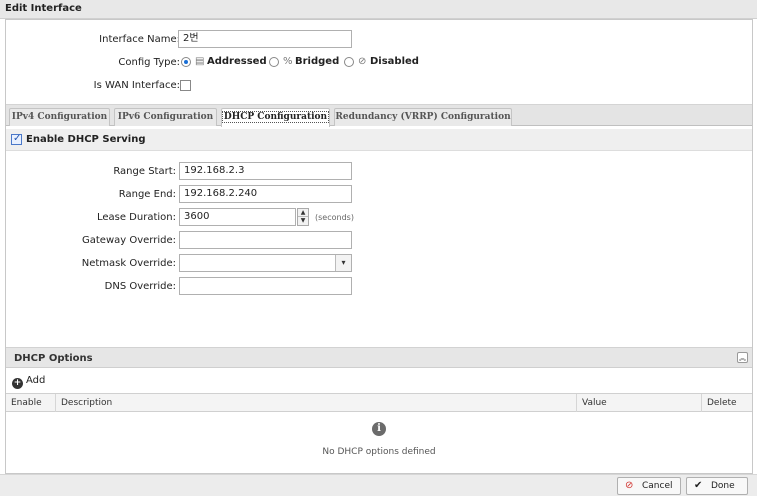  I want to click on dhcp-options-grid-header: Enable Description Value Delete, so click(379, 402).